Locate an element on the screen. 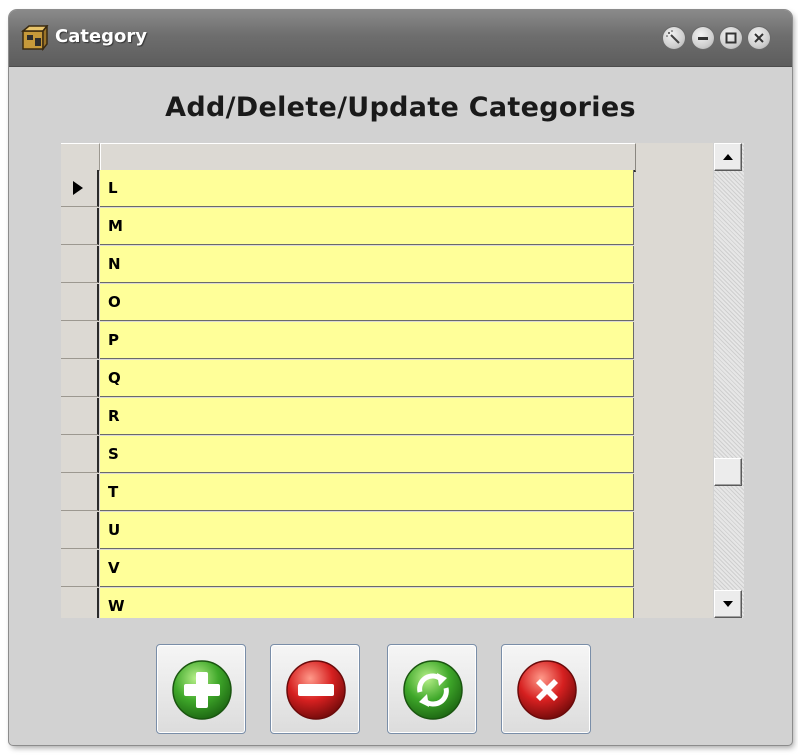  table-row: S is located at coordinates (348, 455).